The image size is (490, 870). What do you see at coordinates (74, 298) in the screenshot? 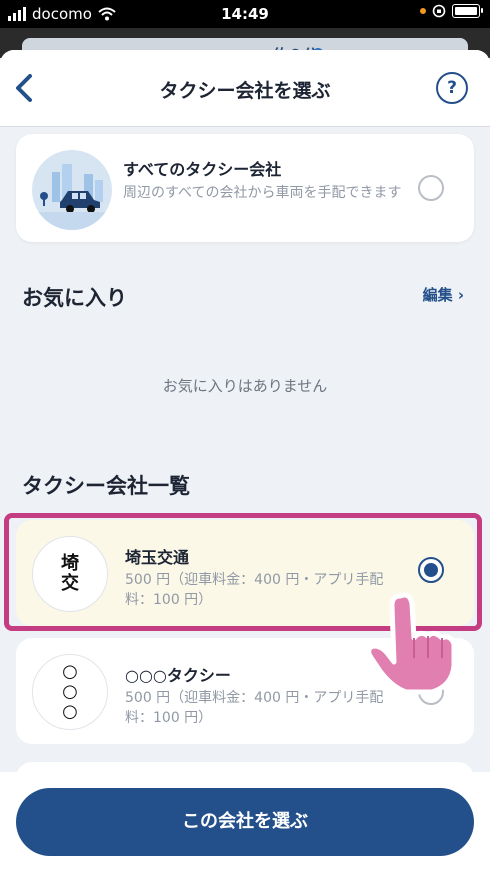
I see `favorites-heading: お気に入り` at bounding box center [74, 298].